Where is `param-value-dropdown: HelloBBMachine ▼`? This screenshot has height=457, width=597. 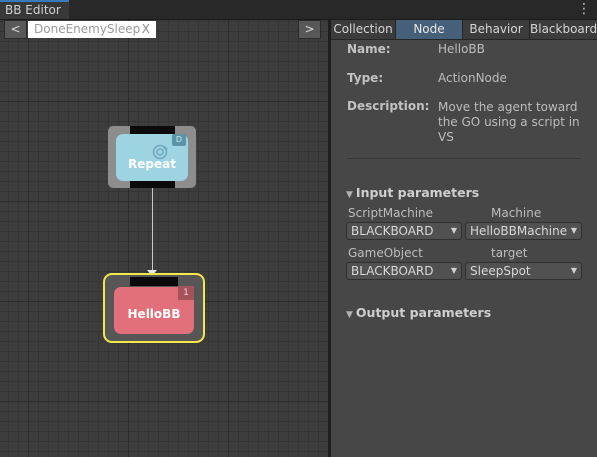 param-value-dropdown: HelloBBMachine ▼ is located at coordinates (523, 231).